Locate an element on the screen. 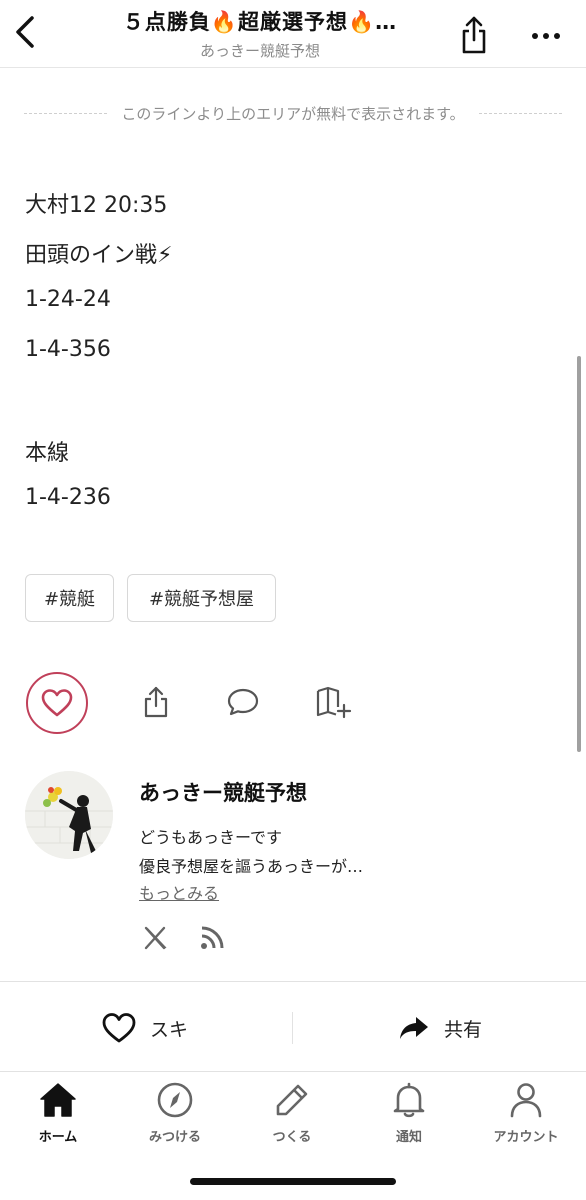 The height and width of the screenshot is (1200, 586). pencil-icon is located at coordinates (292, 1100).